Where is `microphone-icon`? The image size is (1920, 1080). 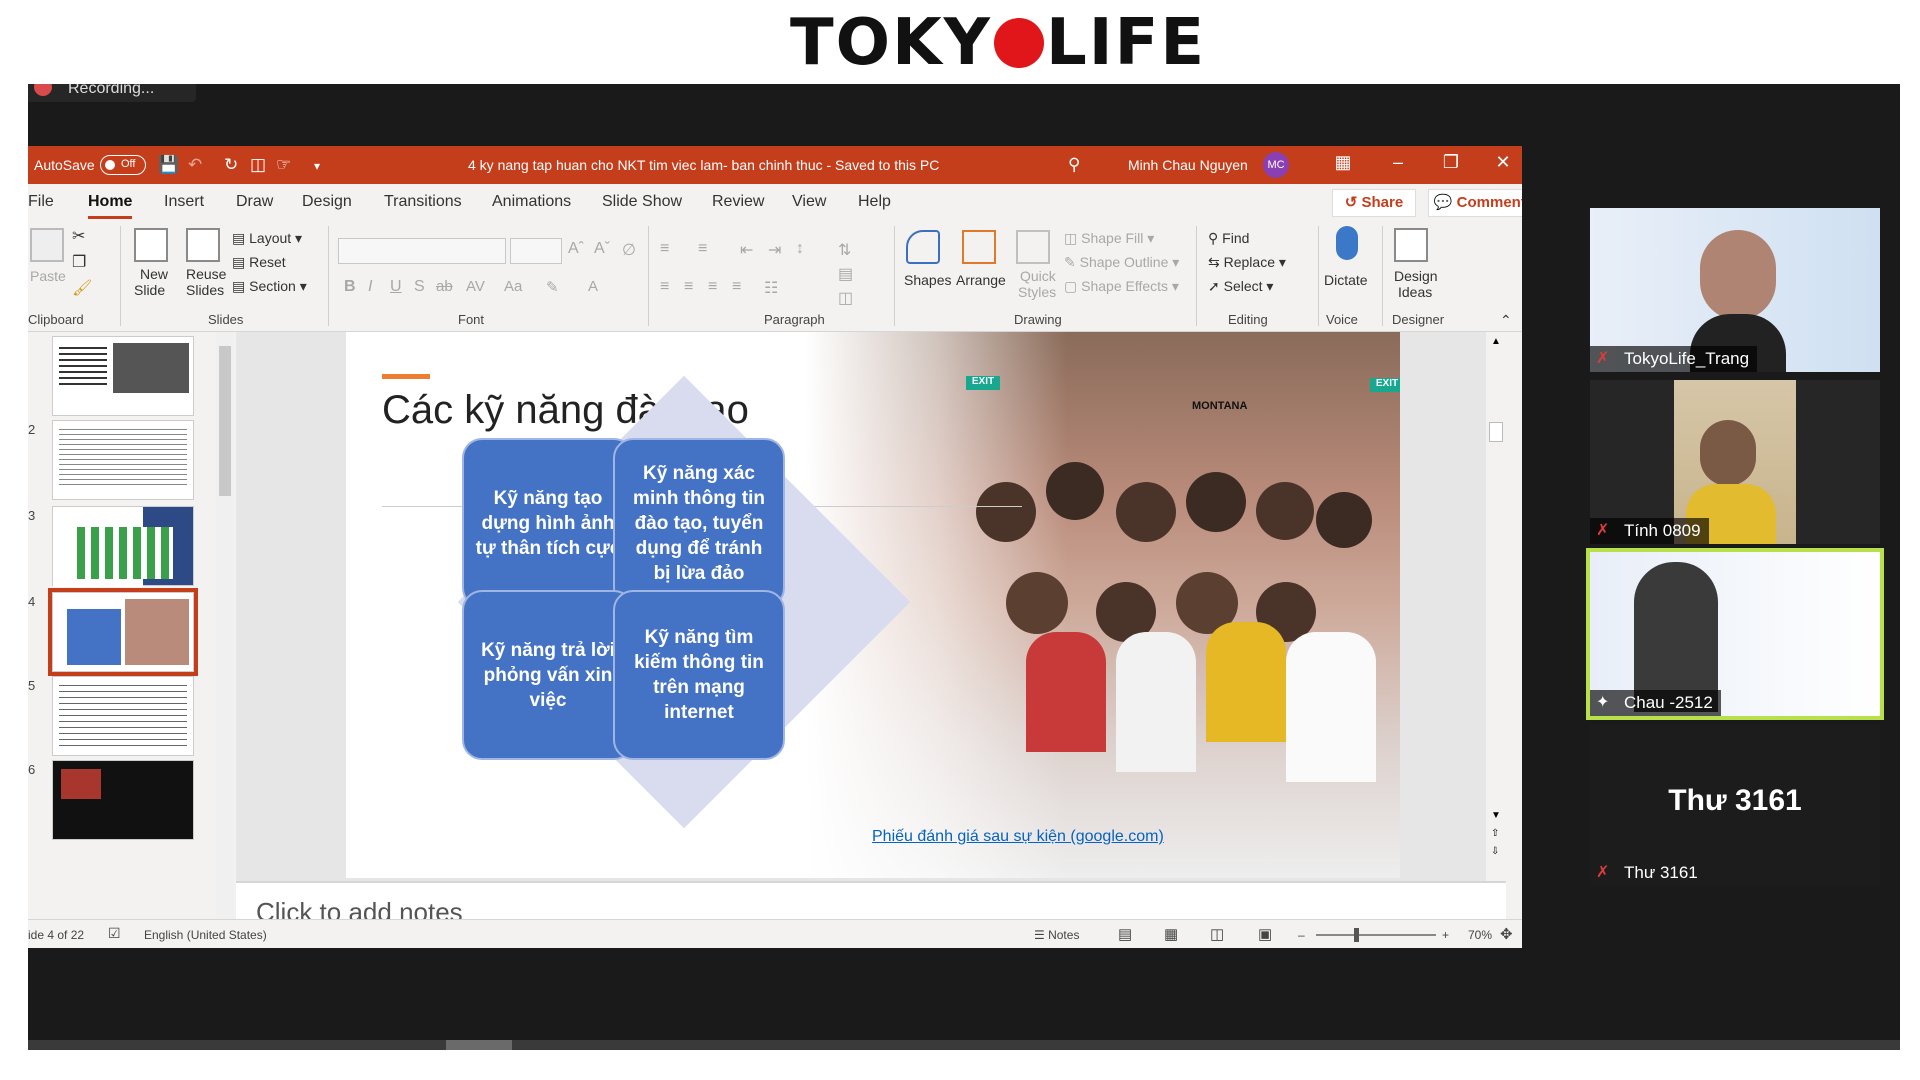 microphone-icon is located at coordinates (1347, 243).